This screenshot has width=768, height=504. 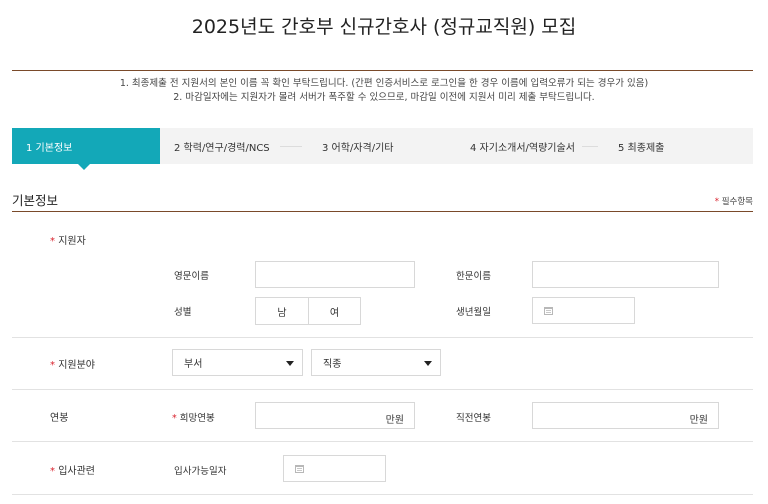 What do you see at coordinates (698, 420) in the screenshot?
I see `previous-salary-unit: 만원` at bounding box center [698, 420].